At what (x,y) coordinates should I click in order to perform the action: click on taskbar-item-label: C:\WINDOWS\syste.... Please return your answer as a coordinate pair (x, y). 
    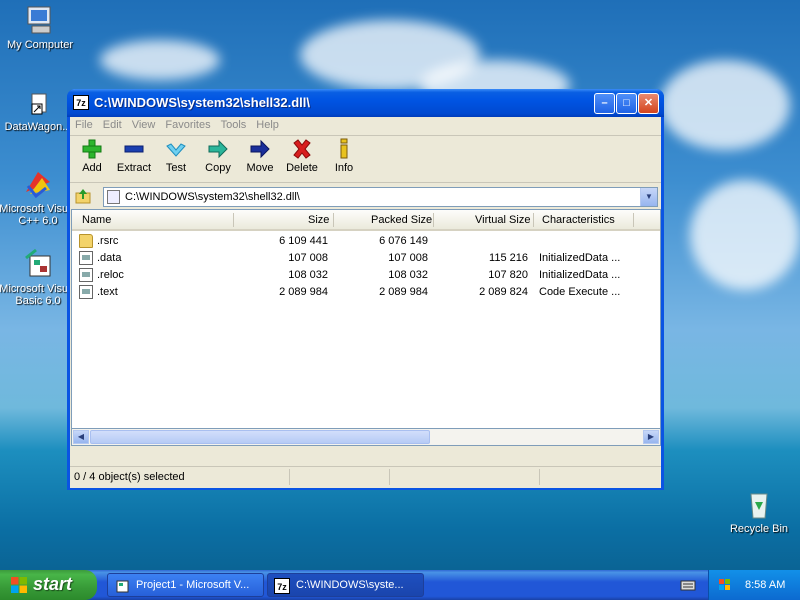
    Looking at the image, I should click on (350, 585).